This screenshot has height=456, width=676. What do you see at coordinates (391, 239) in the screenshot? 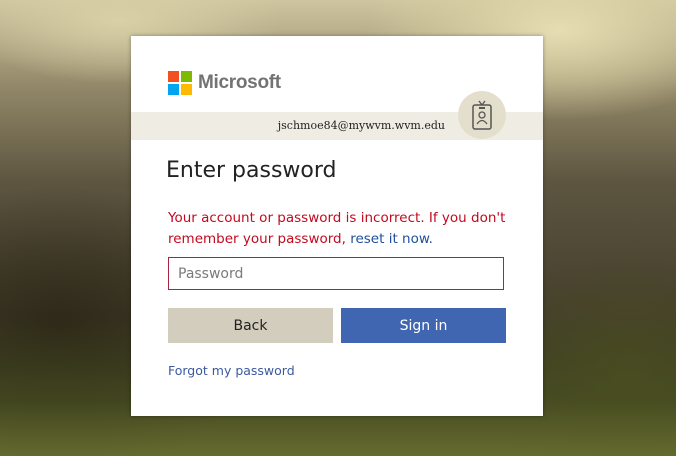
I see `reset-password-link: reset it now.` at bounding box center [391, 239].